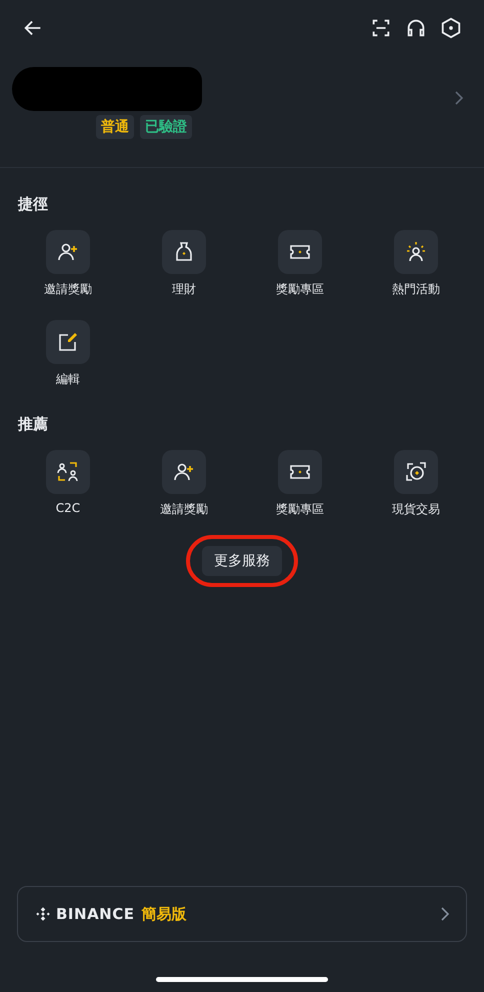  What do you see at coordinates (451, 28) in the screenshot?
I see `settings-icon` at bounding box center [451, 28].